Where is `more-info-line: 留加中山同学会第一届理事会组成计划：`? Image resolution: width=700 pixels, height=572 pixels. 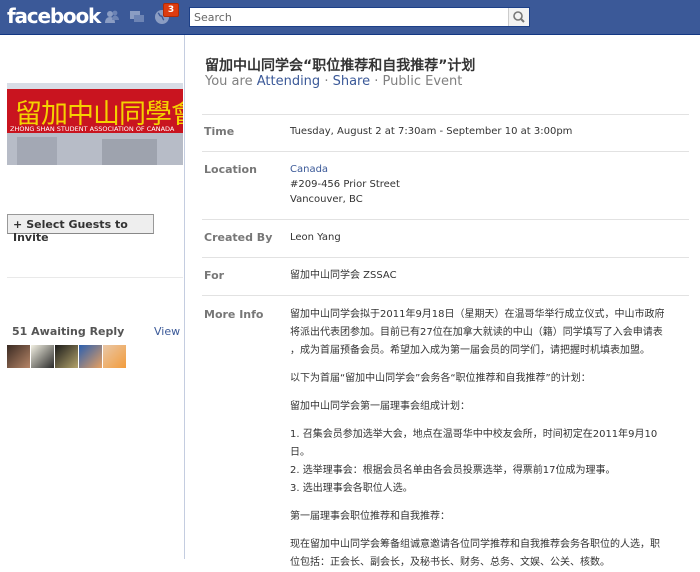
more-info-line: 留加中山同学会第一届理事会组成计划： is located at coordinates (380, 406).